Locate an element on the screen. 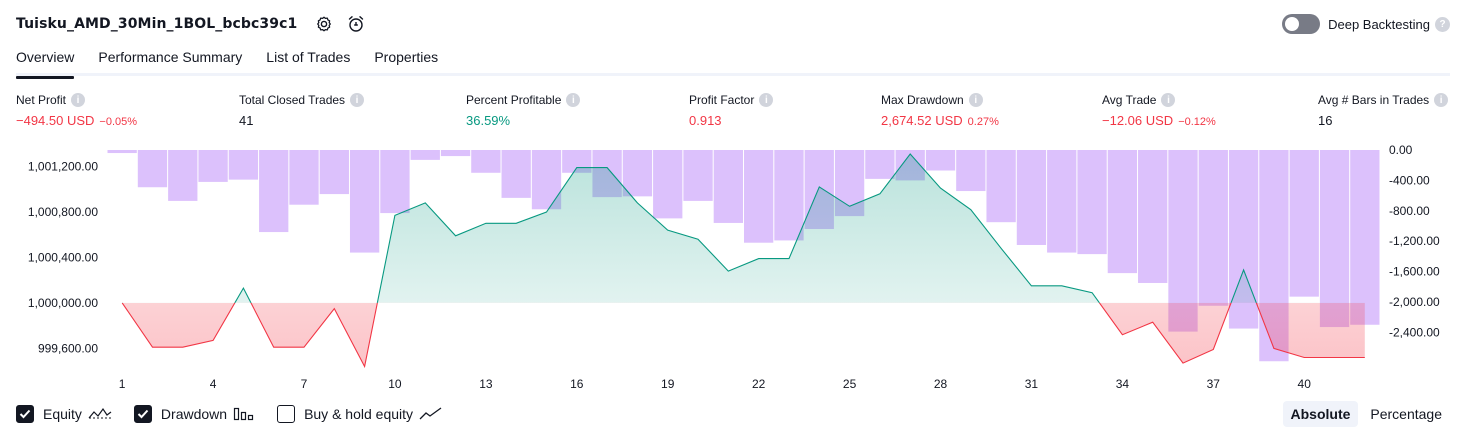 This screenshot has height=438, width=1466. tab-overview: Overview is located at coordinates (45, 62).